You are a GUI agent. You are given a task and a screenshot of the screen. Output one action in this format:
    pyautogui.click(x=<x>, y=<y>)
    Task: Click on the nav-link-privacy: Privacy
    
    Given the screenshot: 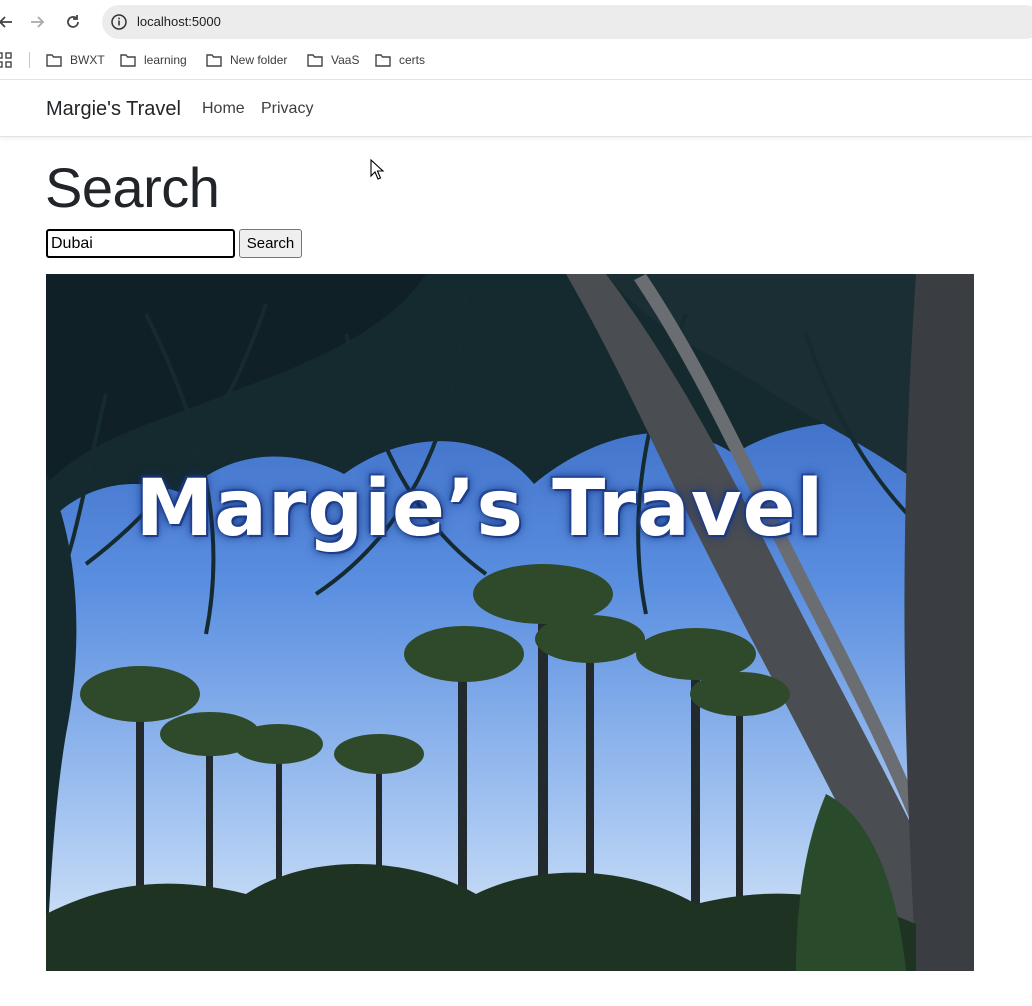 What is the action you would take?
    pyautogui.click(x=287, y=109)
    